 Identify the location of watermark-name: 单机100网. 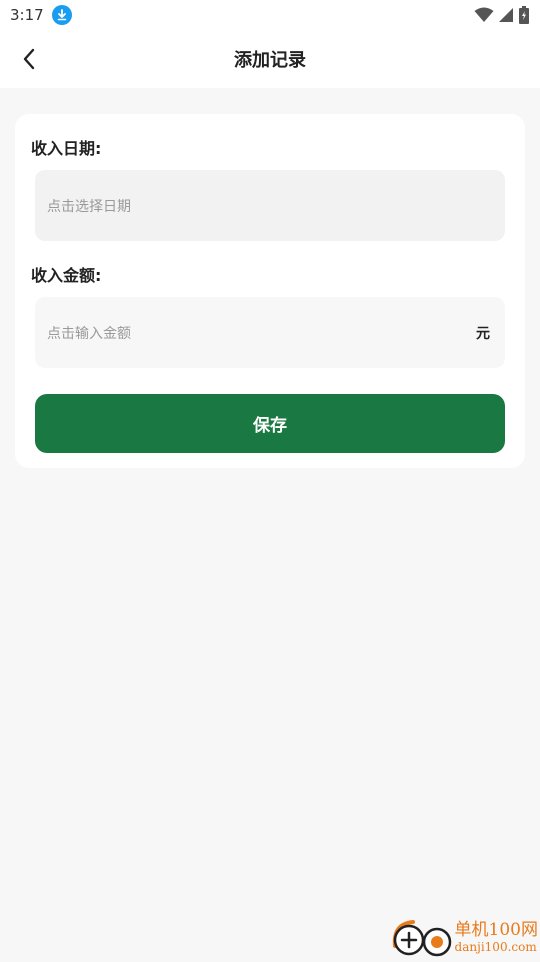
(496, 930).